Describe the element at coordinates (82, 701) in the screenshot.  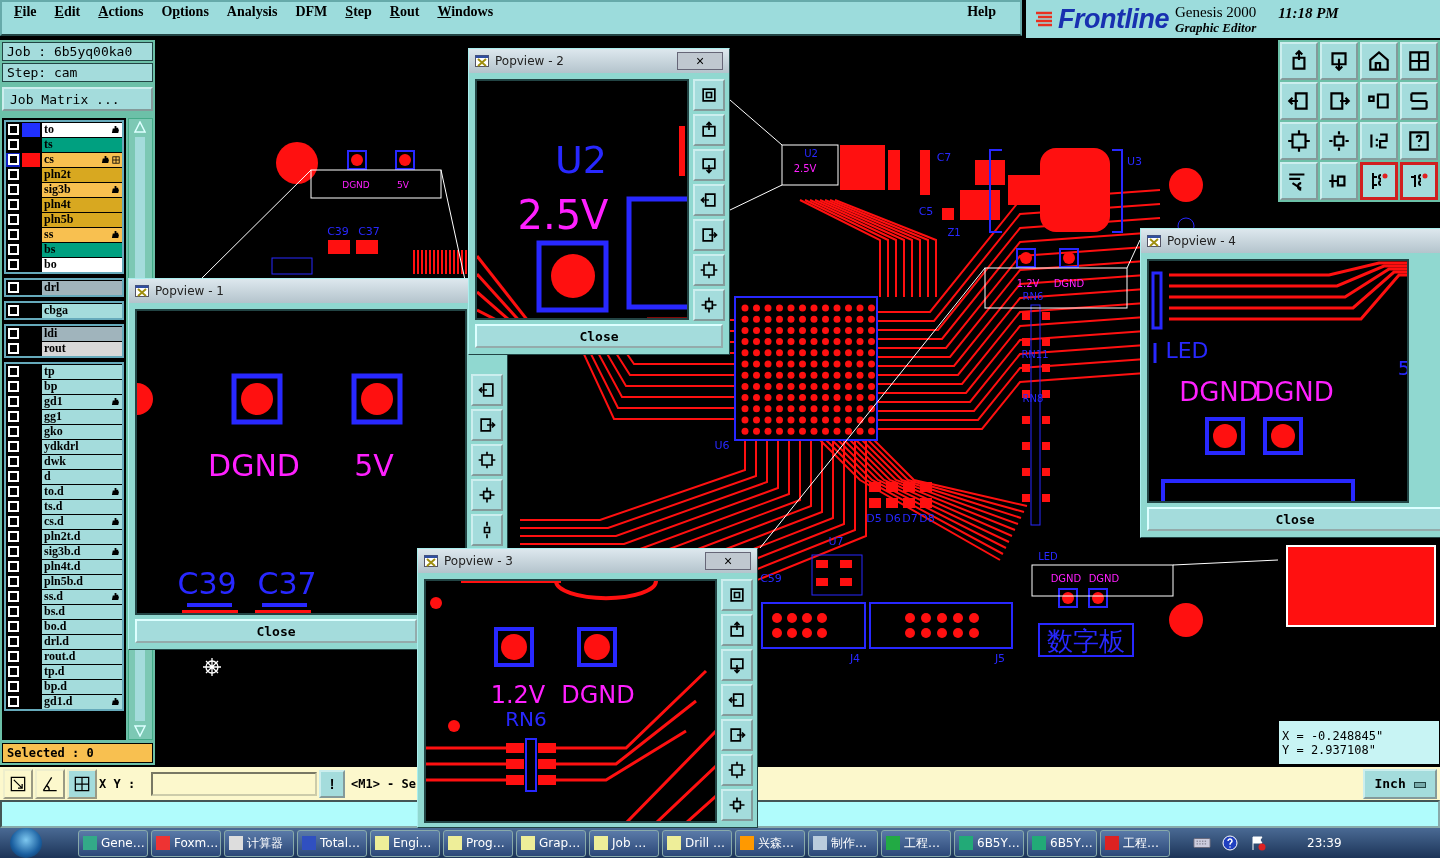
I see `layer-name: gd1.d` at that location.